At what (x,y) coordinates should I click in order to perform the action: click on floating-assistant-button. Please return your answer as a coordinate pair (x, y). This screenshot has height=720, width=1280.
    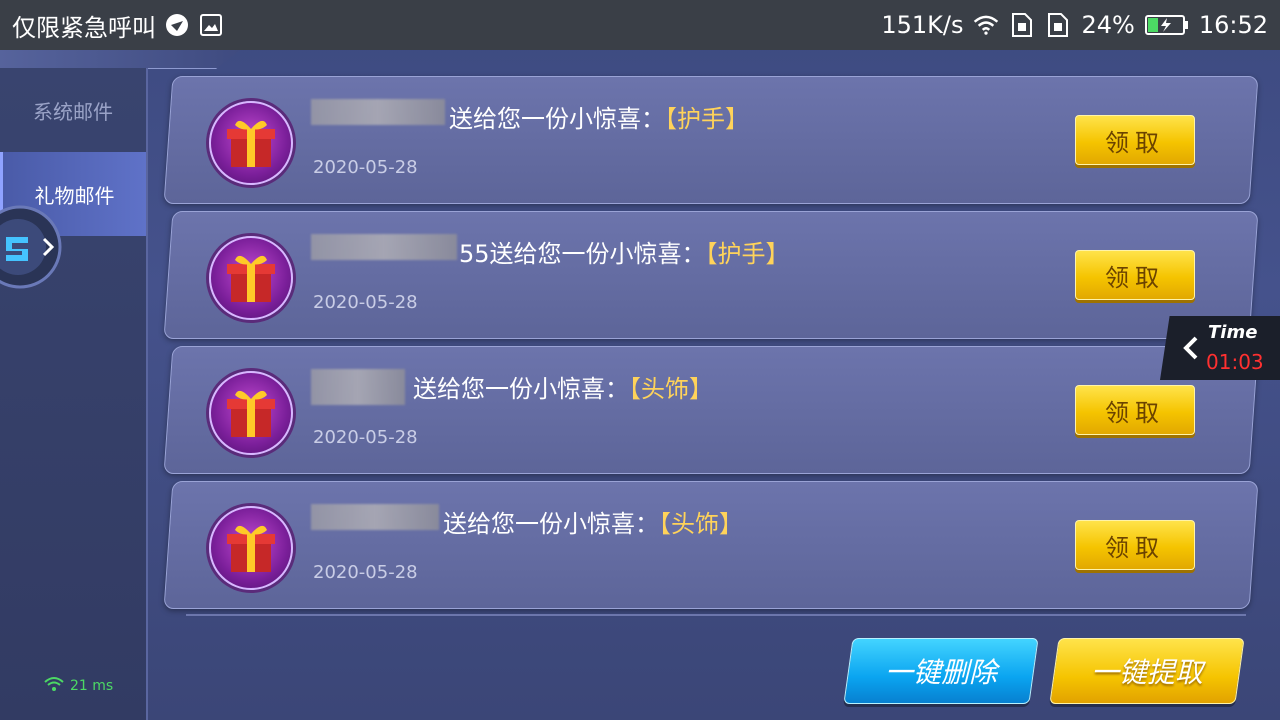
    Looking at the image, I should click on (31, 247).